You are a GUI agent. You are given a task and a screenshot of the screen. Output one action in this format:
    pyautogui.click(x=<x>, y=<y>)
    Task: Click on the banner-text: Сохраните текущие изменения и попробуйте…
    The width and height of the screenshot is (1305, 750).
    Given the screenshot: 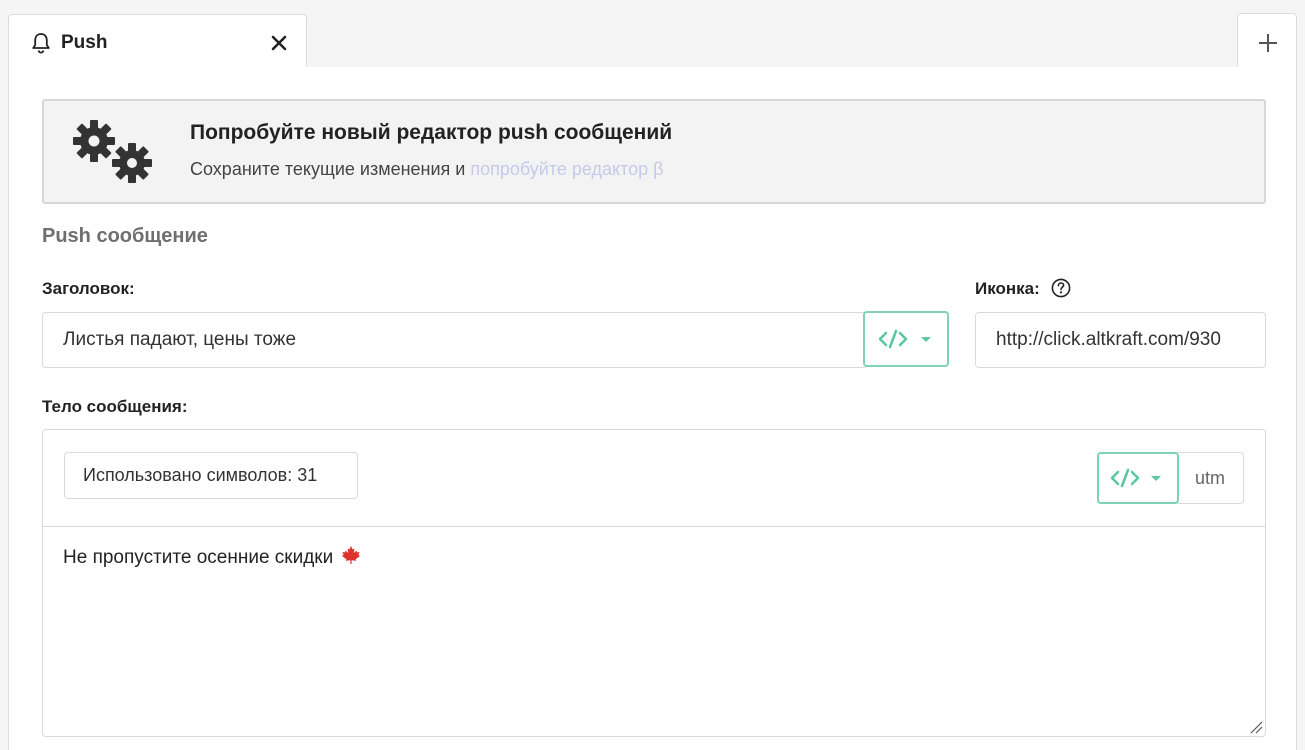 What is the action you would take?
    pyautogui.click(x=427, y=169)
    